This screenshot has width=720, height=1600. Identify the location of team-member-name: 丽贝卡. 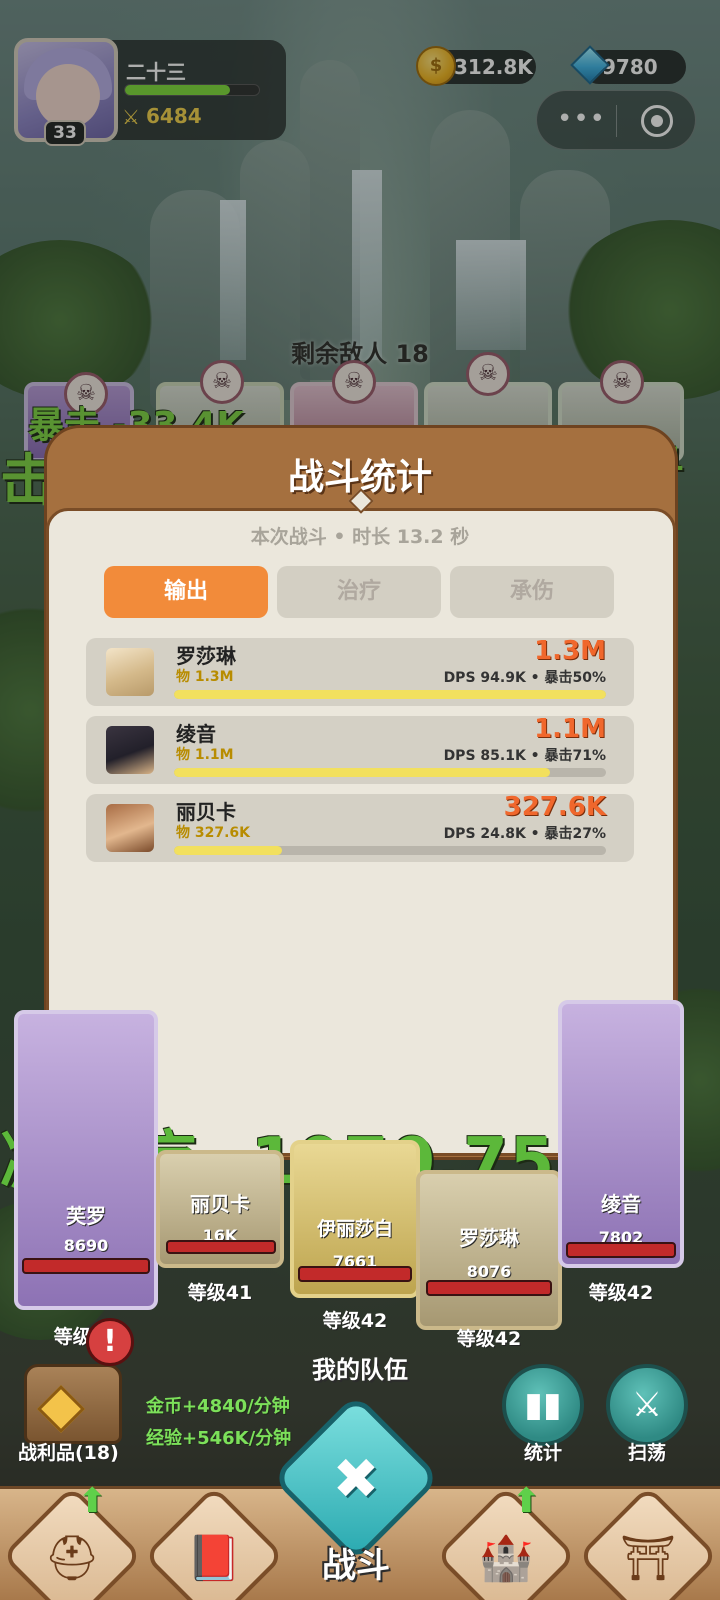
(220, 1204).